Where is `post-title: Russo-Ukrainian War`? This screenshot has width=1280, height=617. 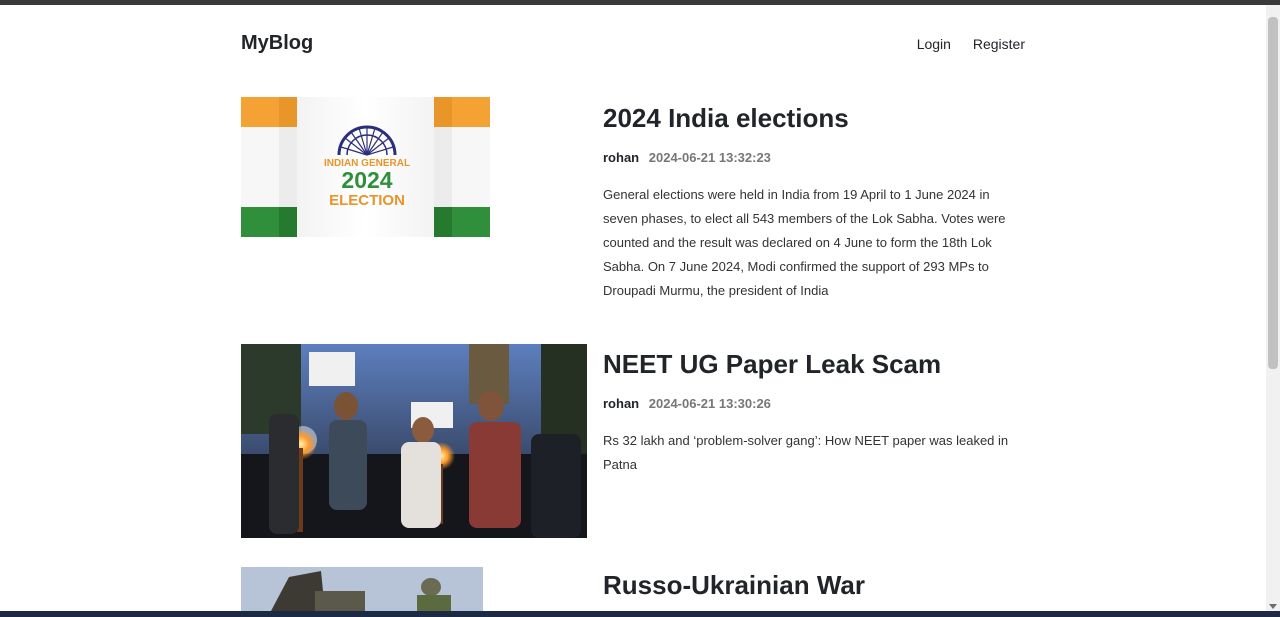
post-title: Russo-Ukrainian War is located at coordinates (813, 585).